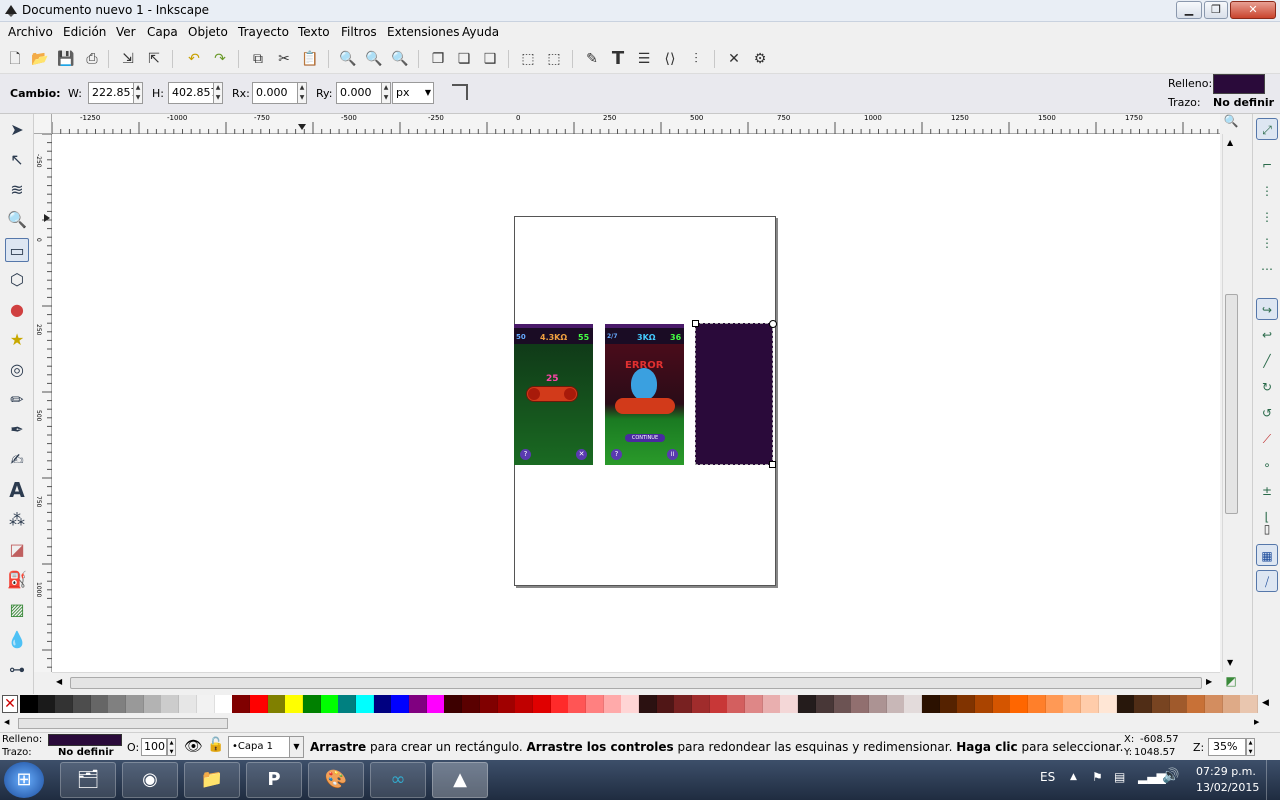 The height and width of the screenshot is (800, 1280). I want to click on not-rounded-corners-icon, so click(460, 92).